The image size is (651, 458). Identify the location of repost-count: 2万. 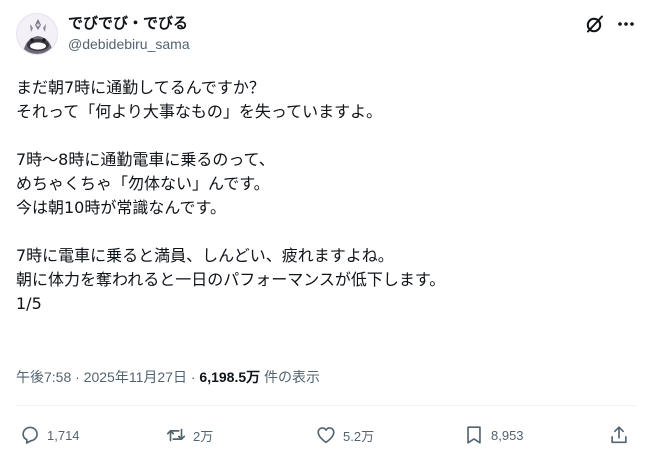
(203, 436).